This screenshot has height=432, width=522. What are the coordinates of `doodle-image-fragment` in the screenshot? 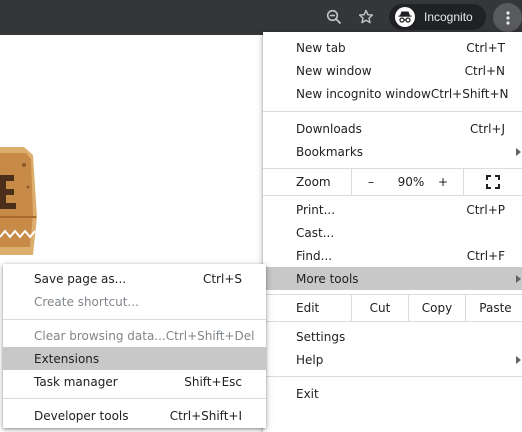 It's located at (18, 201).